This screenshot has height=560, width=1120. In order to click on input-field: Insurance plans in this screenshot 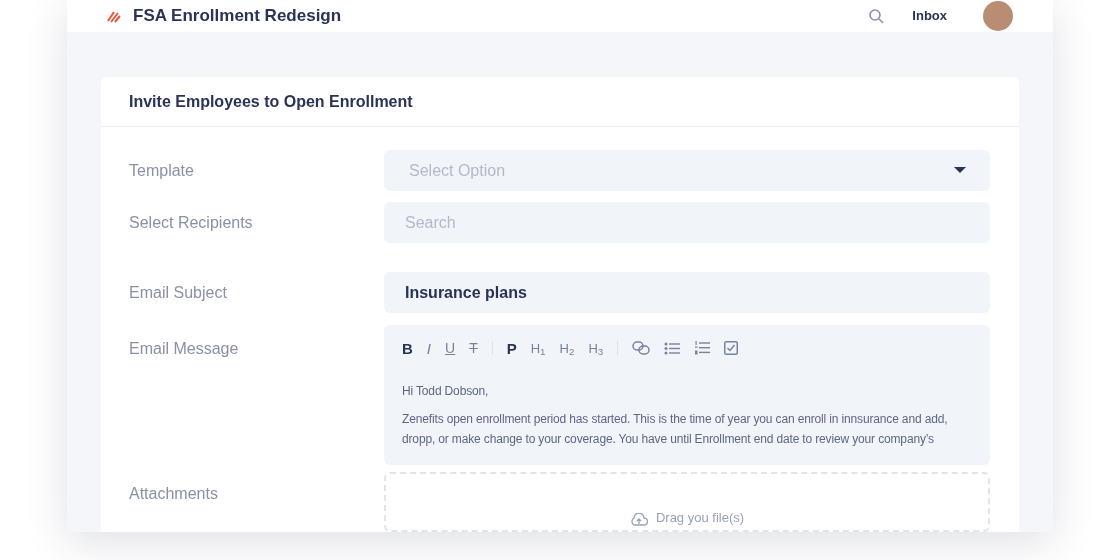, I will do `click(687, 292)`.